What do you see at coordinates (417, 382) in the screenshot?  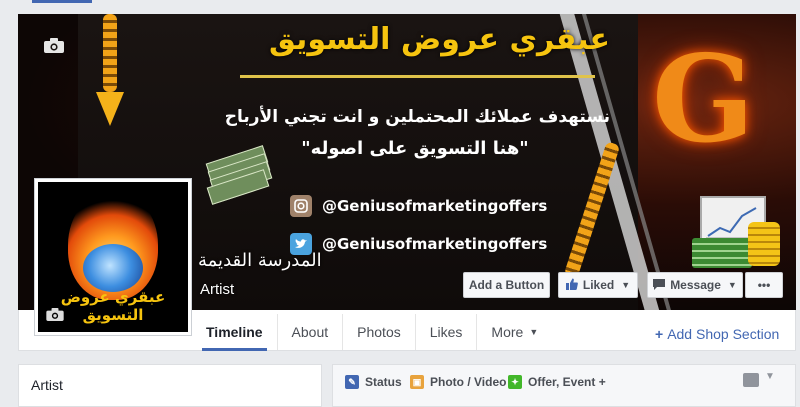 I see `photo-icon: ▣` at bounding box center [417, 382].